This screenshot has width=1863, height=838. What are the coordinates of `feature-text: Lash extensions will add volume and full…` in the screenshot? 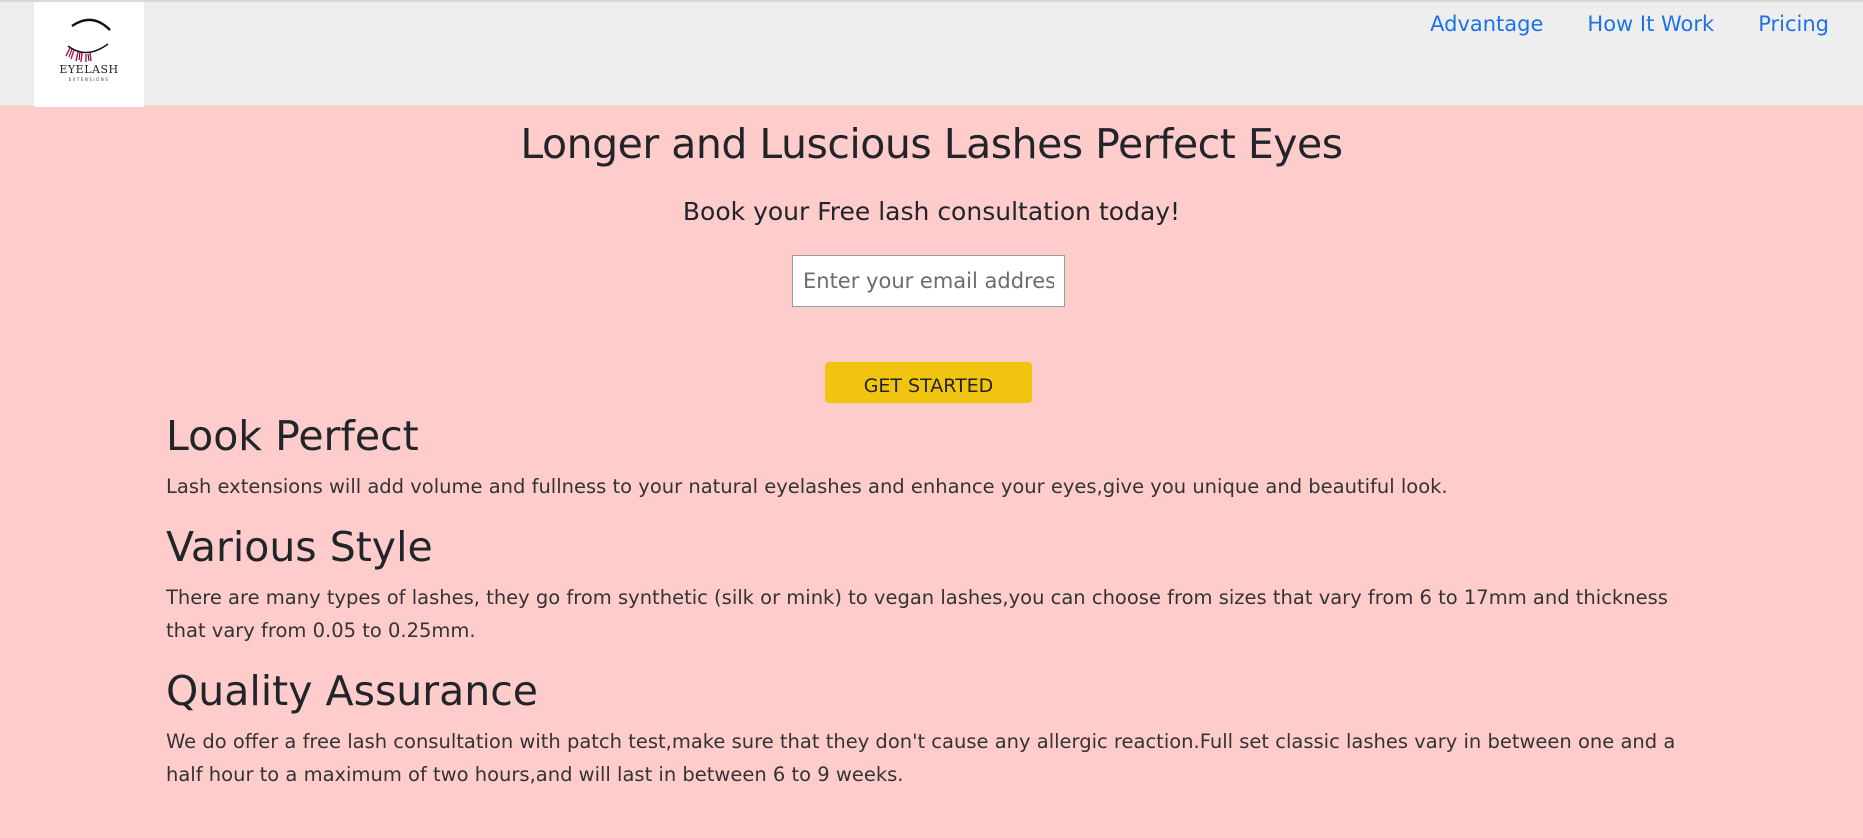 It's located at (807, 486).